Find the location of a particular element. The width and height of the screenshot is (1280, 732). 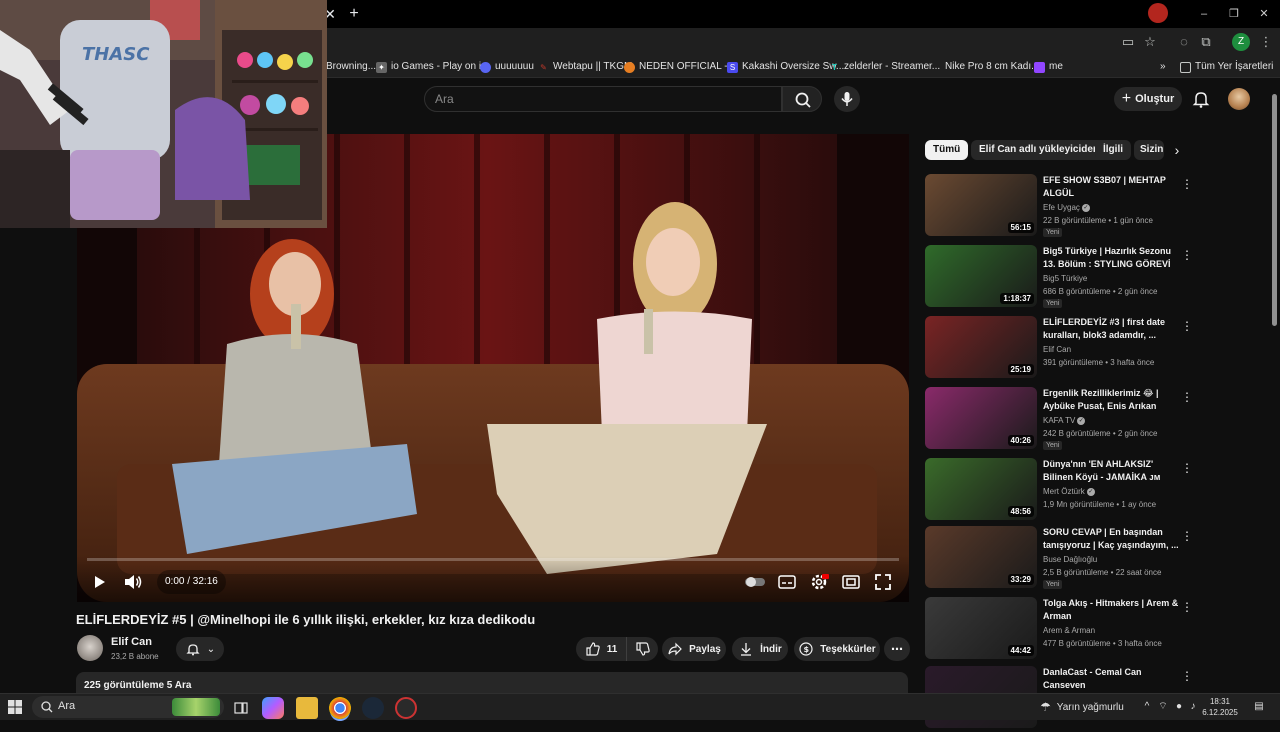

autoplay-toggle is located at coordinates (755, 582).